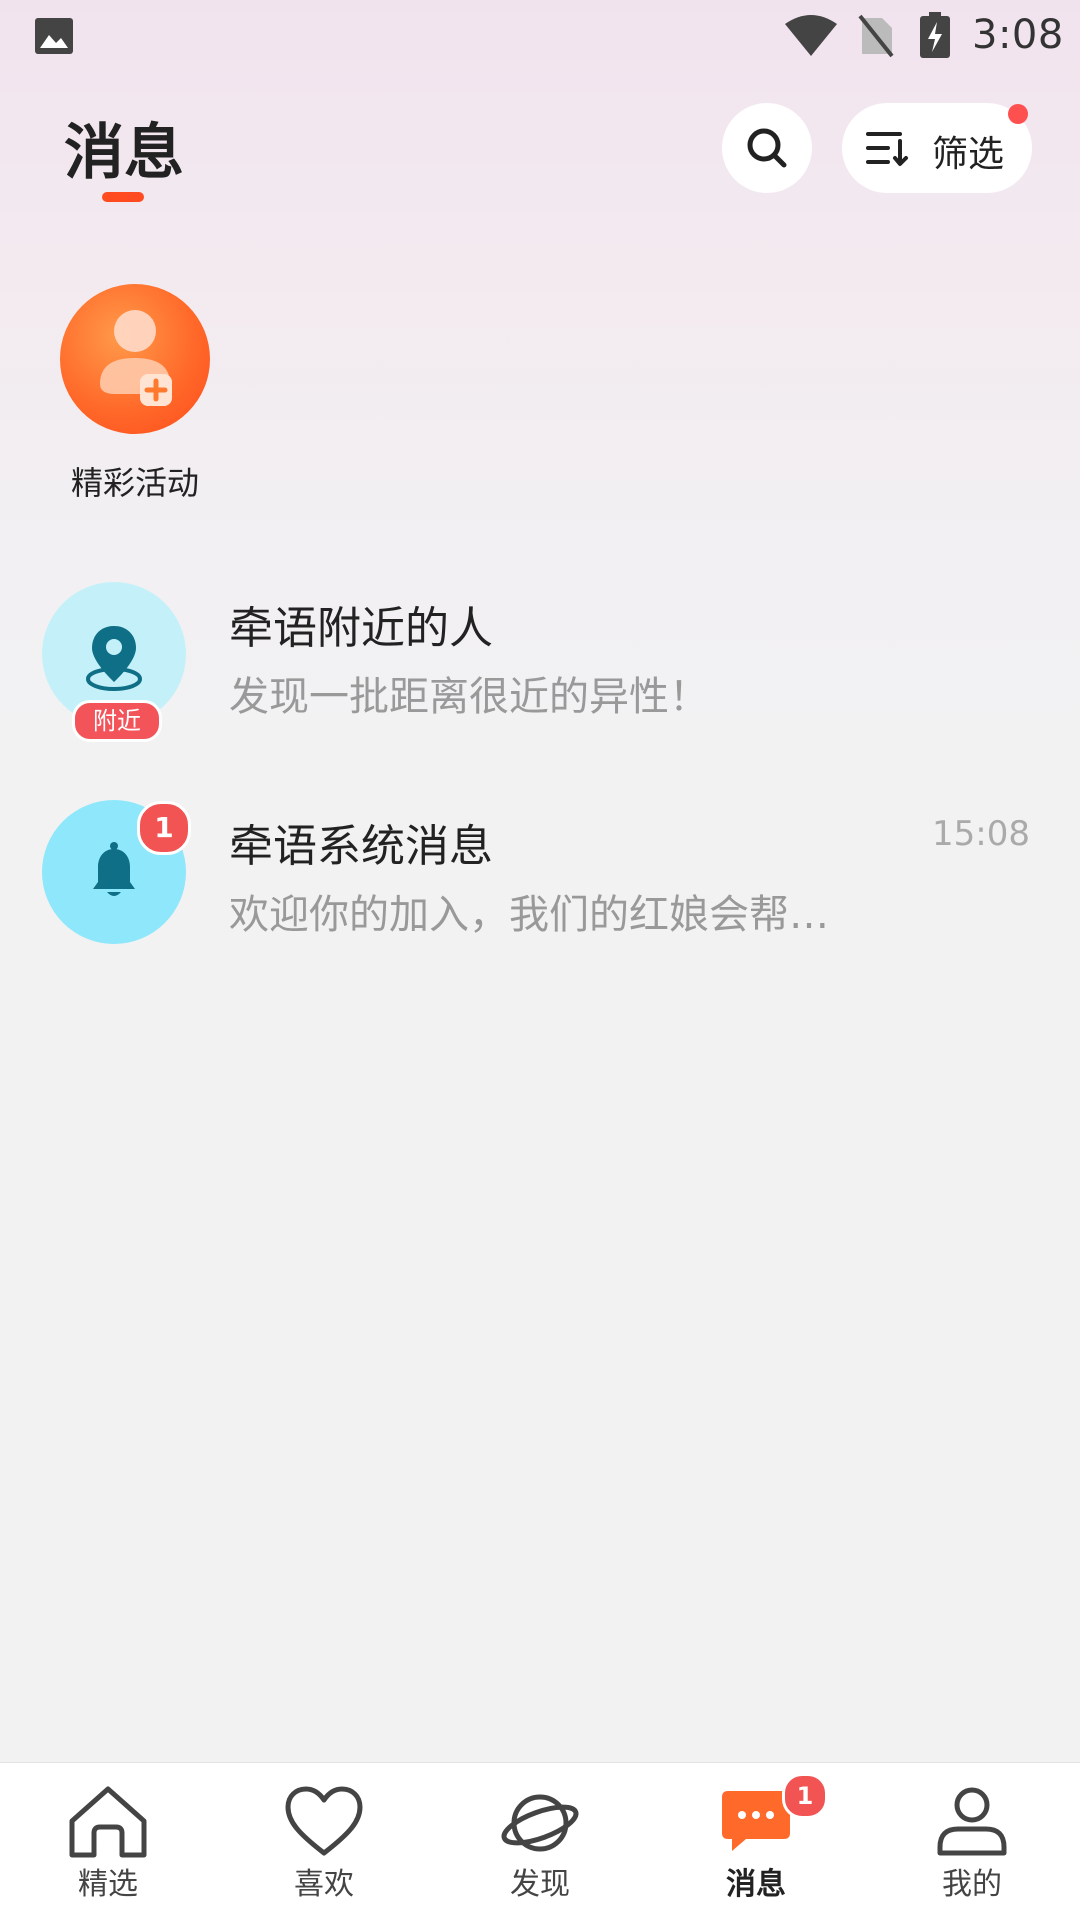  I want to click on activity-button, so click(135, 359).